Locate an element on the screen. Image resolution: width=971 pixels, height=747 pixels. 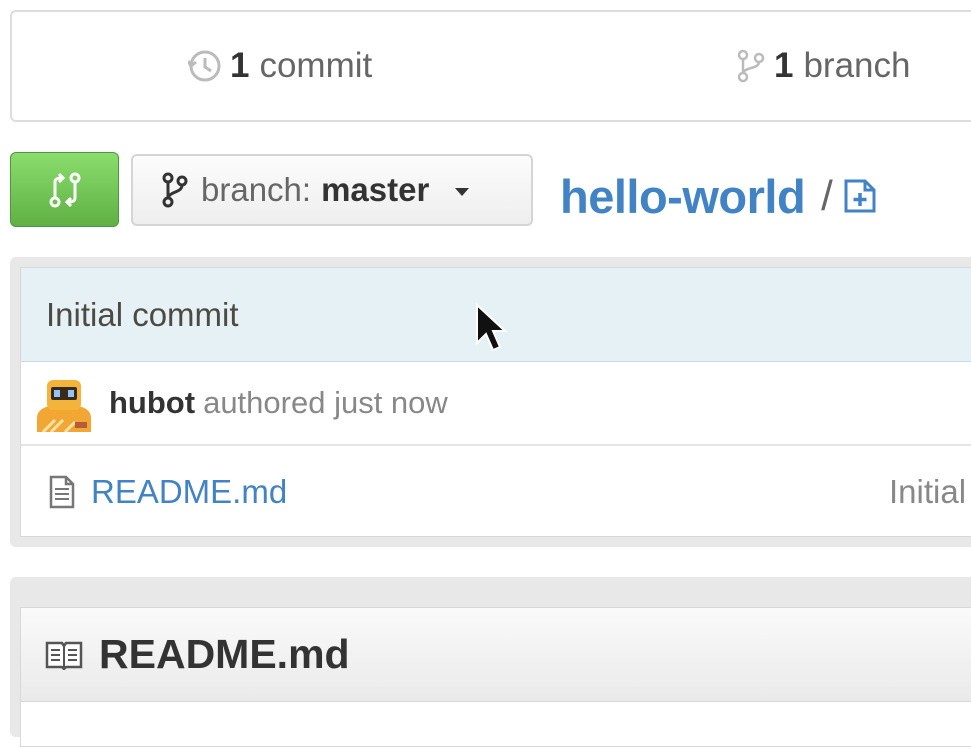
readme-header: README.md is located at coordinates (496, 655).